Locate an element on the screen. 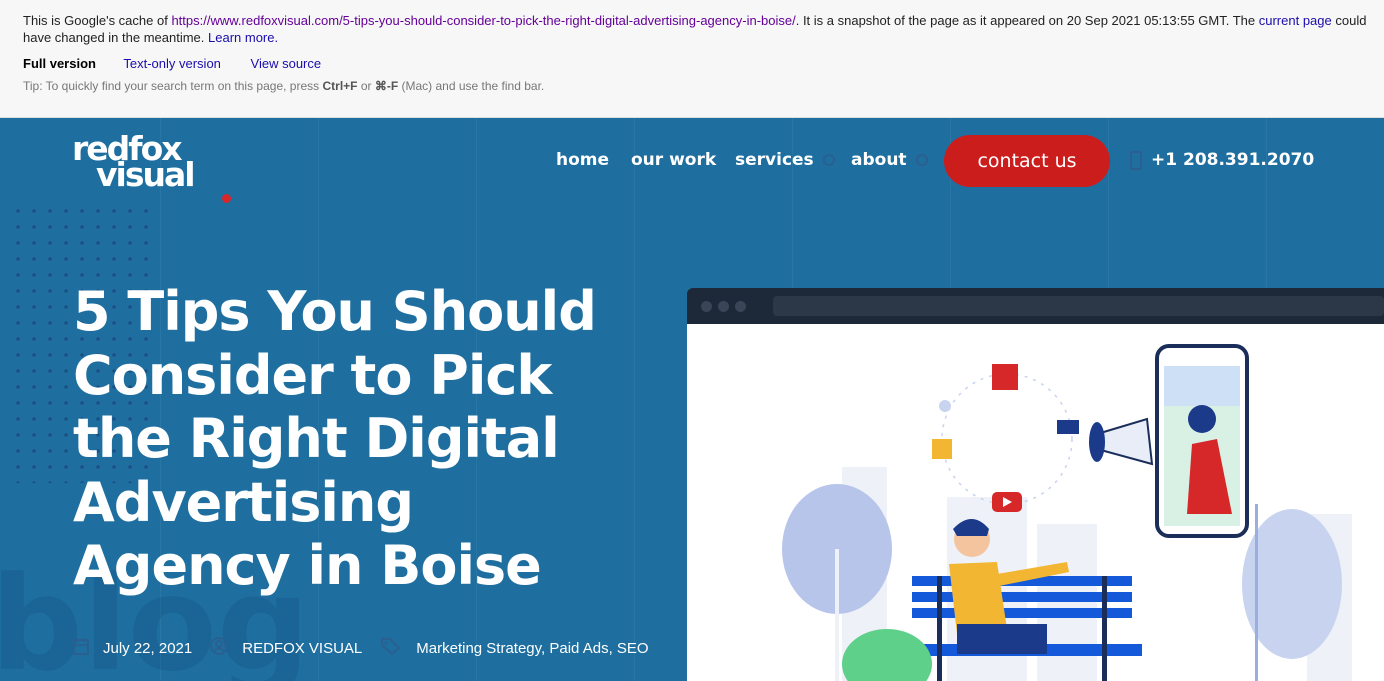 The image size is (1384, 681). user-icon is located at coordinates (219, 648).